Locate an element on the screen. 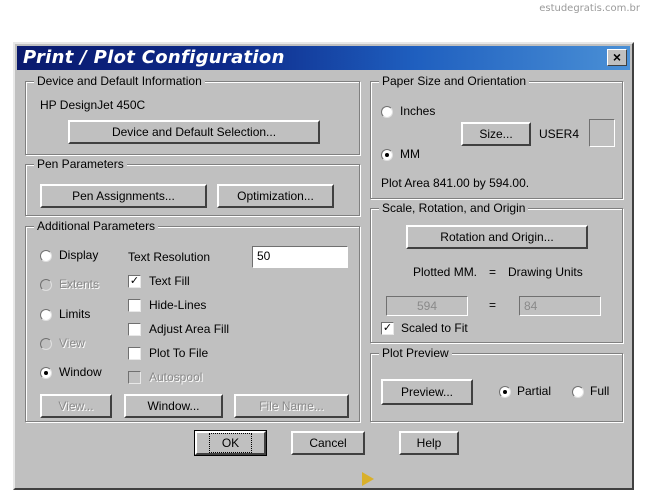 Image resolution: width=646 pixels, height=500 pixels. help-button-label: Help is located at coordinates (429, 443).